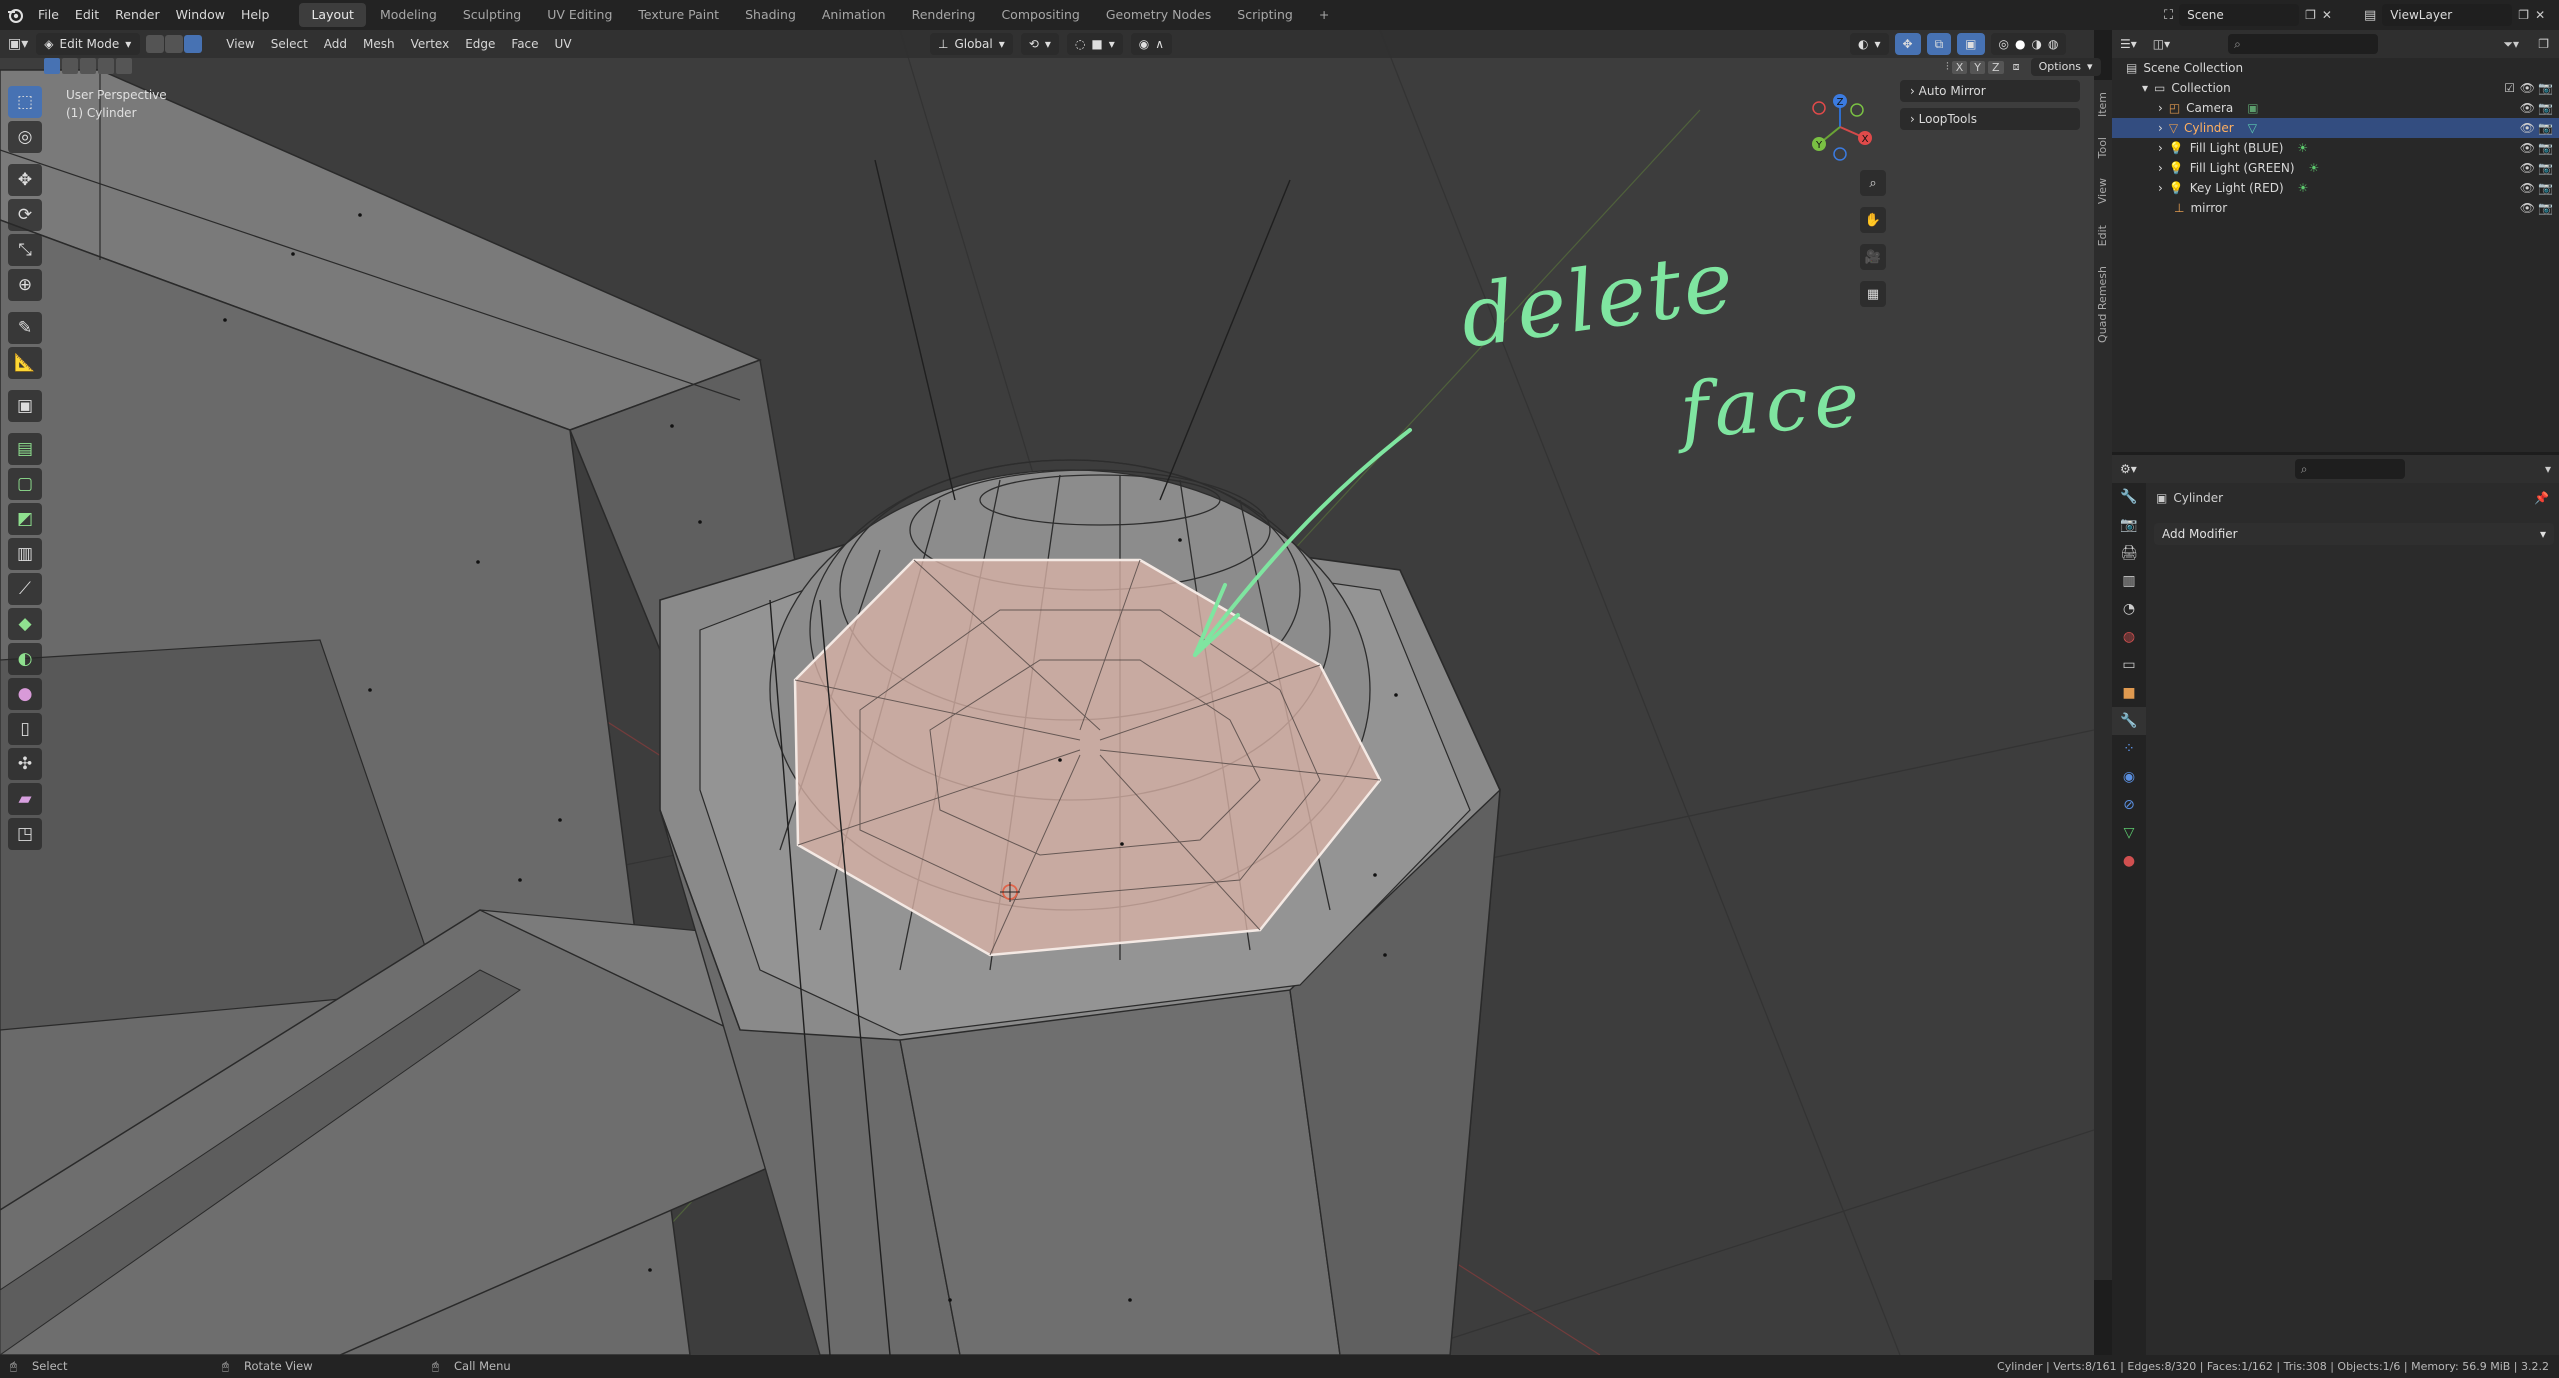  What do you see at coordinates (87, 15) in the screenshot?
I see `menu-edit: Edit` at bounding box center [87, 15].